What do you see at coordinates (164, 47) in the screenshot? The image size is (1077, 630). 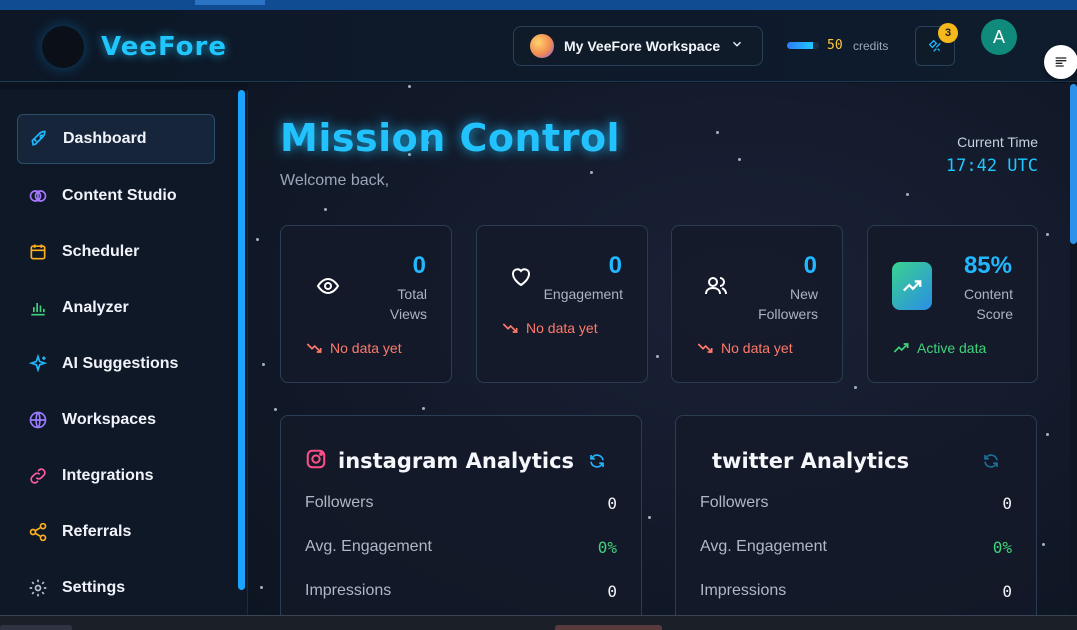 I see `app-logo-text: VeeFore` at bounding box center [164, 47].